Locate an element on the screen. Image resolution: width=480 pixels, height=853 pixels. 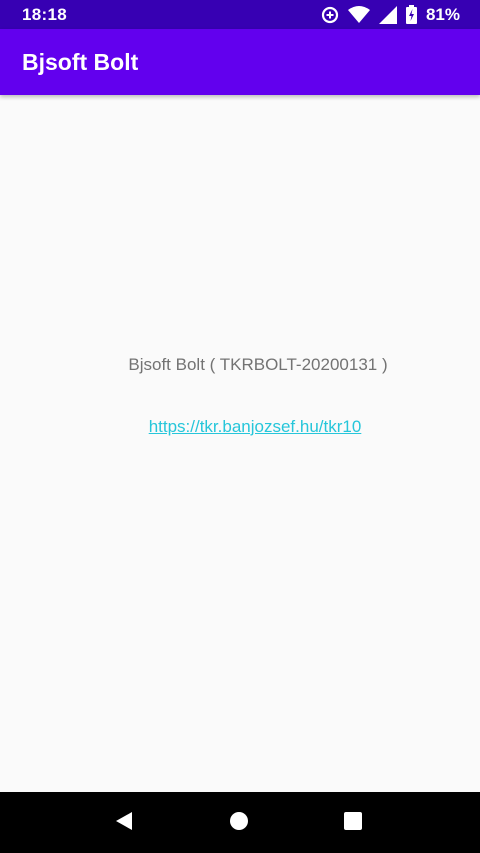
home-icon is located at coordinates (239, 823).